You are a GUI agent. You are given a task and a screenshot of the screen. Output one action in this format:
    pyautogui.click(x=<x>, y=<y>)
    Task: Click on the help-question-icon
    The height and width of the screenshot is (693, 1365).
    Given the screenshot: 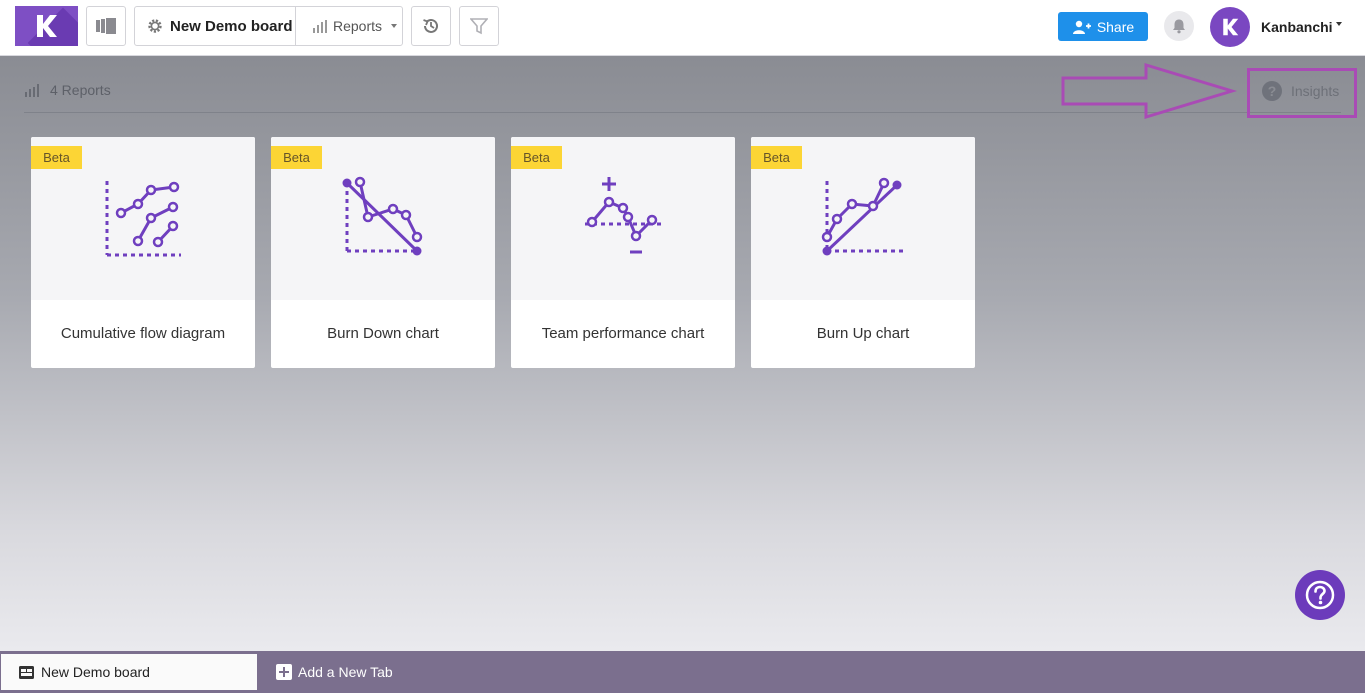 What is the action you would take?
    pyautogui.click(x=1320, y=595)
    